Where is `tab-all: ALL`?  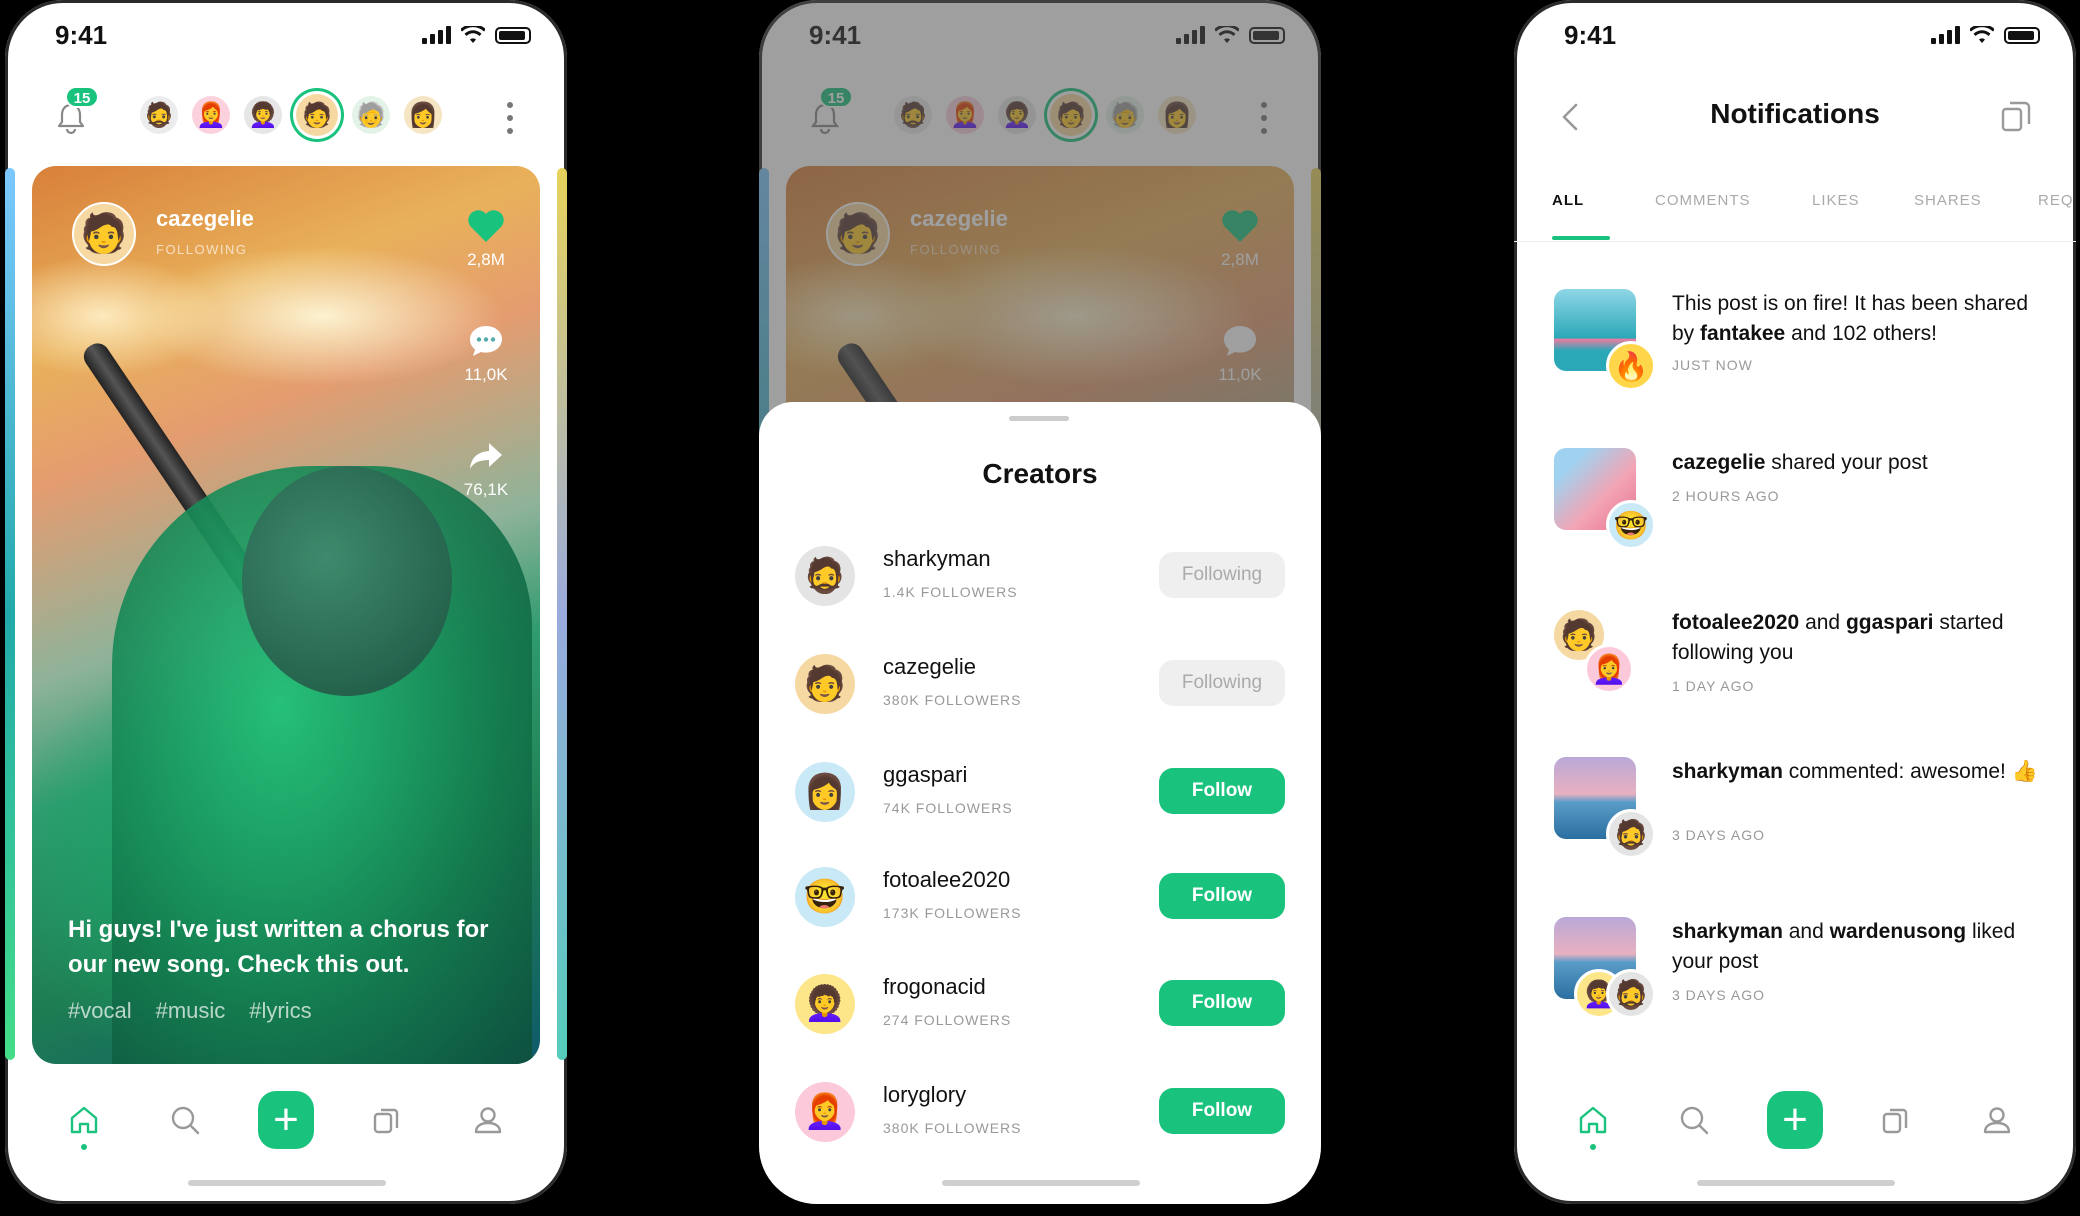
tab-all: ALL is located at coordinates (1568, 200).